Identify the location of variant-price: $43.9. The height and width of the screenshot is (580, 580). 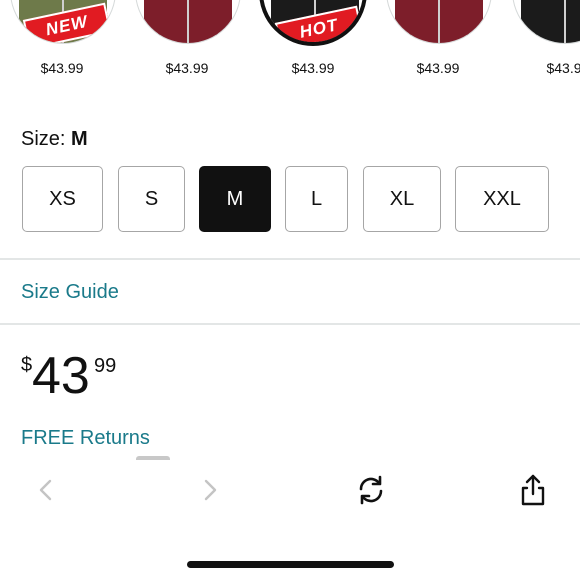
(563, 68).